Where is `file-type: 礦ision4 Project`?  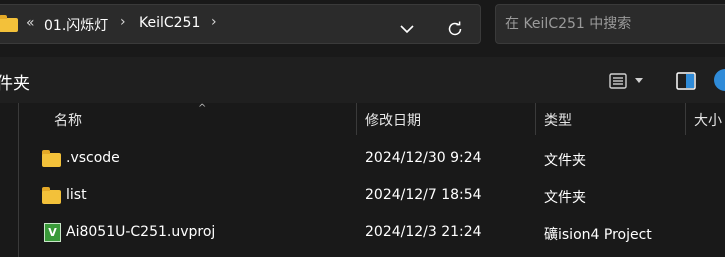 file-type: 礦ision4 Project is located at coordinates (598, 235).